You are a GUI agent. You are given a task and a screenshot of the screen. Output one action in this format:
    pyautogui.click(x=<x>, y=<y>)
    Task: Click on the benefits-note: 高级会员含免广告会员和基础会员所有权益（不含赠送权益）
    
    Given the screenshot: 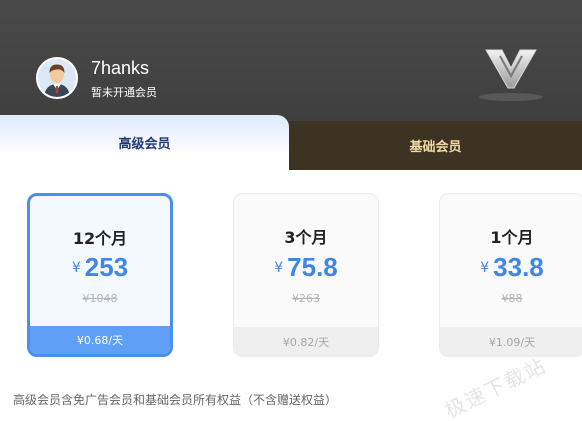 What is the action you would take?
    pyautogui.click(x=175, y=400)
    